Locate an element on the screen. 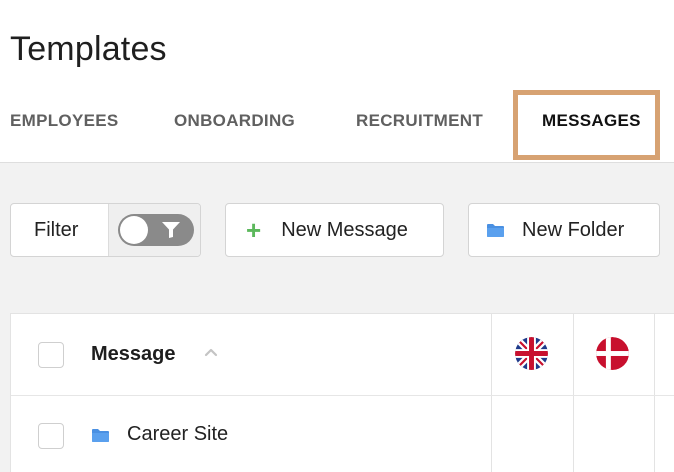 This screenshot has height=472, width=674. denmark-flag-icon is located at coordinates (612, 353).